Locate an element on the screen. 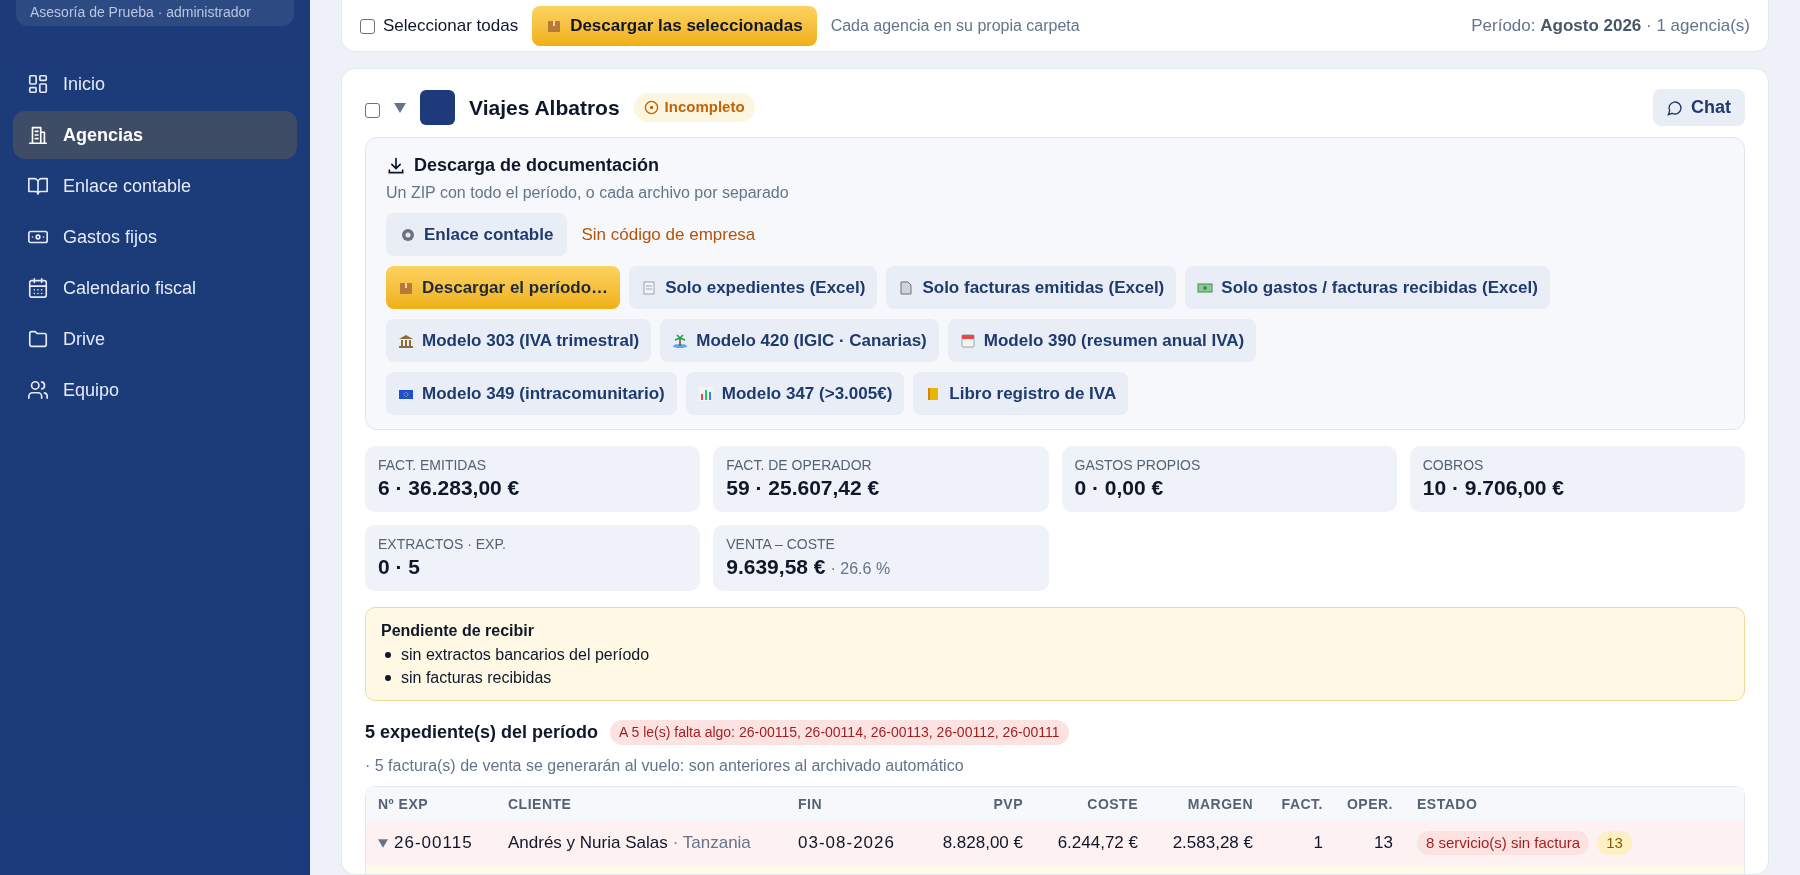  agency-logo is located at coordinates (437, 107).